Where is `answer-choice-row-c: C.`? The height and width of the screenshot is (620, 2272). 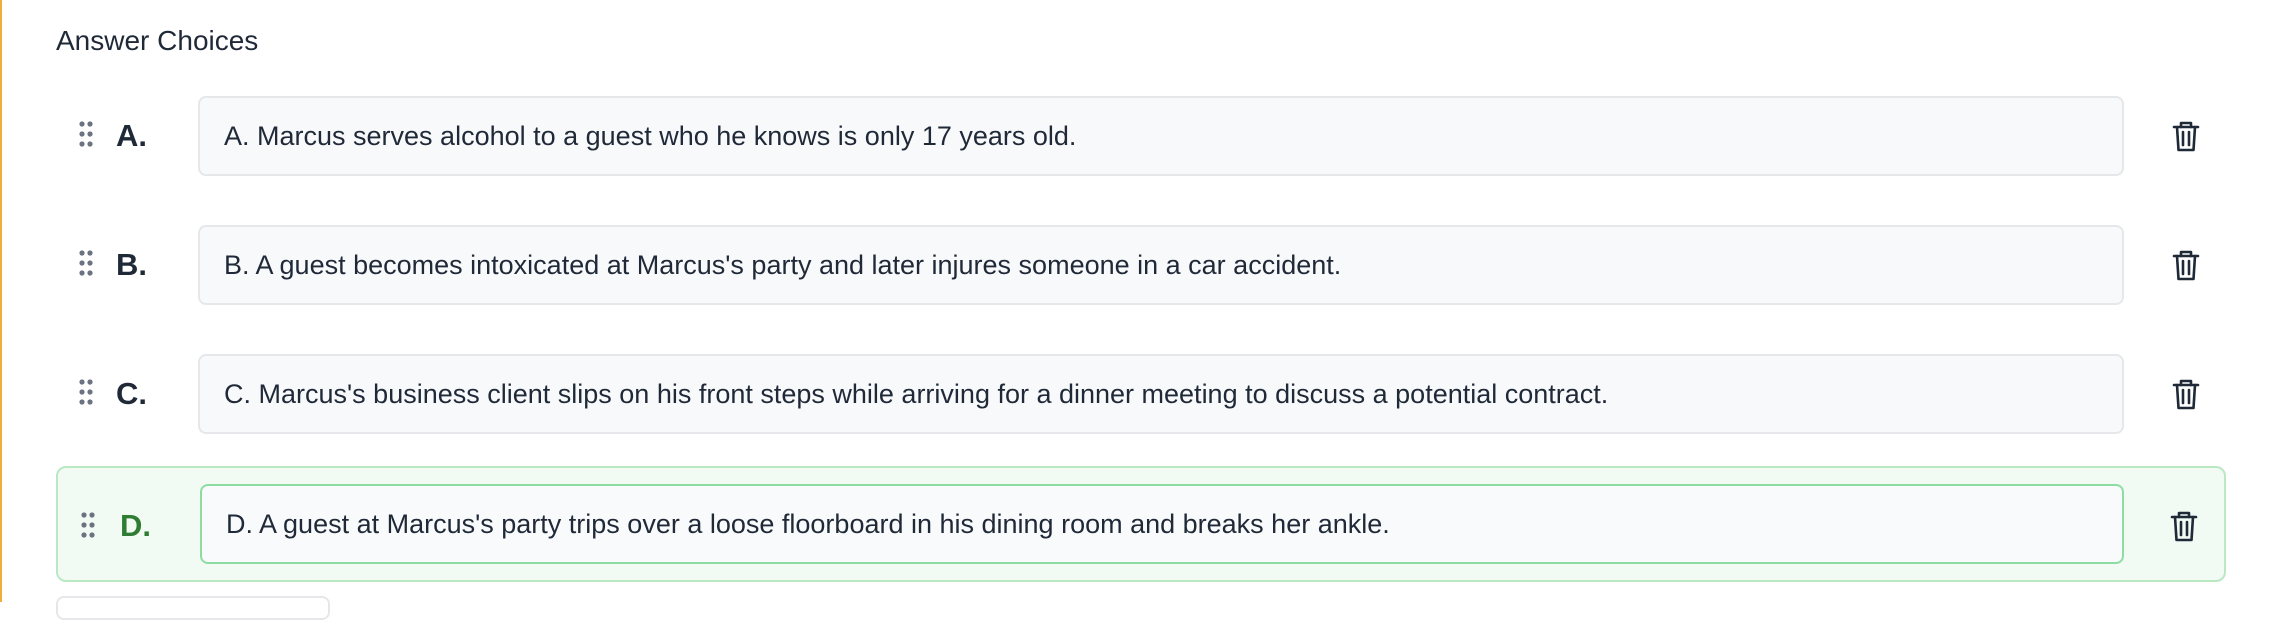
answer-choice-row-c: C. is located at coordinates (1141, 394).